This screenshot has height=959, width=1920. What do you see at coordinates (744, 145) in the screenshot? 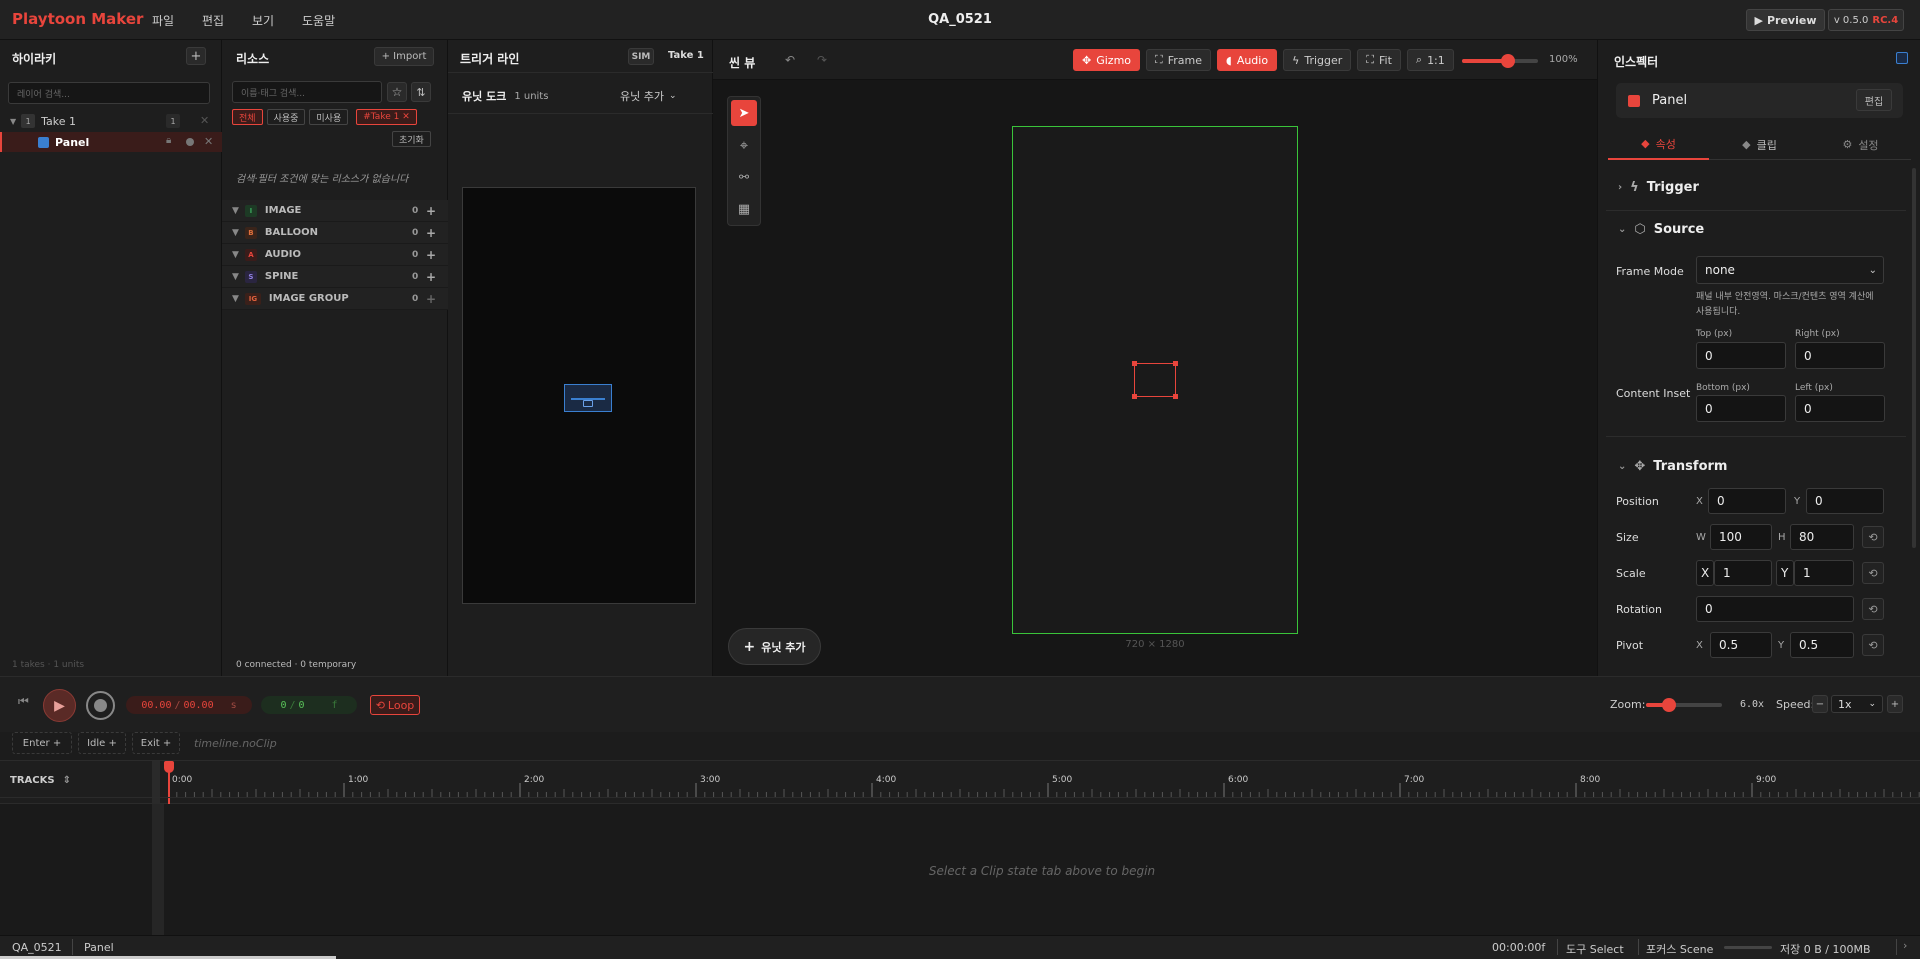
I see `crosshair-tool-icon: ⌖` at bounding box center [744, 145].